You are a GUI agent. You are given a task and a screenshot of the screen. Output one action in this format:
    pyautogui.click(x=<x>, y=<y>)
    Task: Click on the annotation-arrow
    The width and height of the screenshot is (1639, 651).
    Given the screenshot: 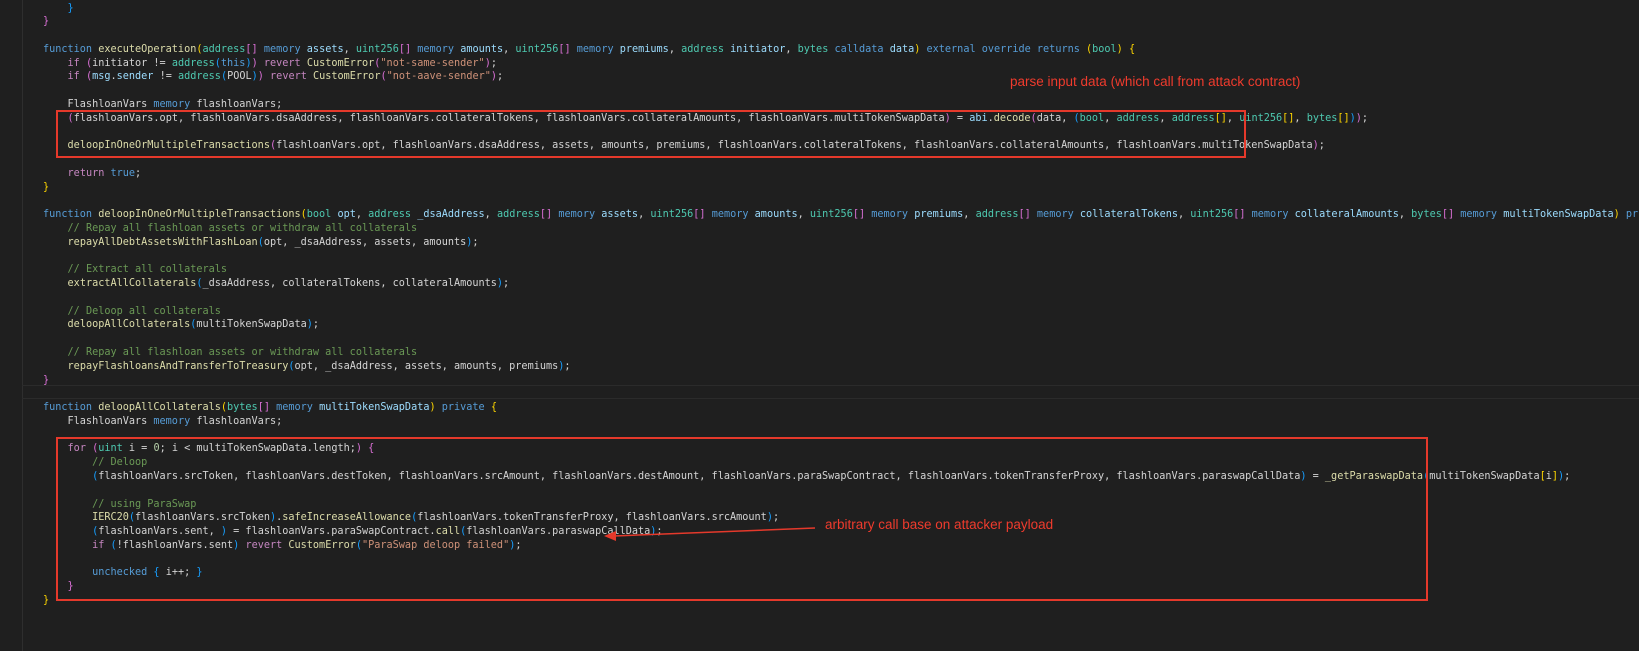 What is the action you would take?
    pyautogui.click(x=710, y=534)
    